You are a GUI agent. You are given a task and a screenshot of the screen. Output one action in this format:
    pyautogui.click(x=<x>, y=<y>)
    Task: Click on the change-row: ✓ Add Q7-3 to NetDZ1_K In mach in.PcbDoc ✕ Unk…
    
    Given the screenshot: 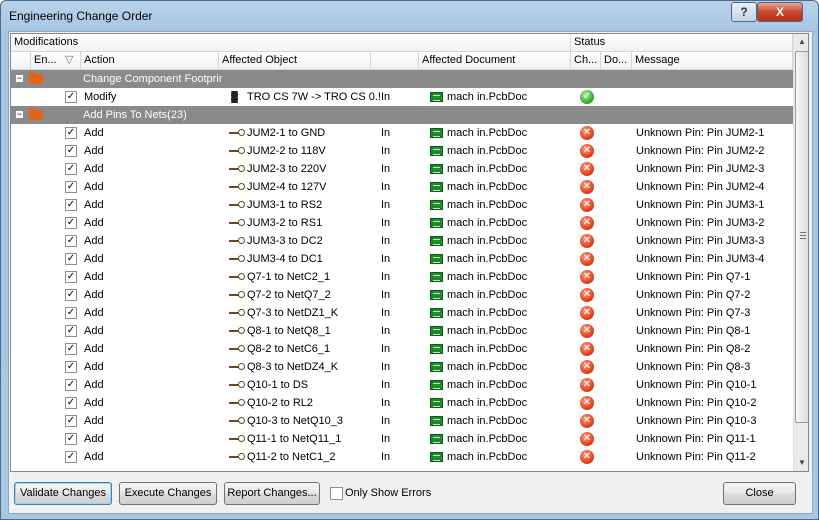 What is the action you would take?
    pyautogui.click(x=402, y=313)
    